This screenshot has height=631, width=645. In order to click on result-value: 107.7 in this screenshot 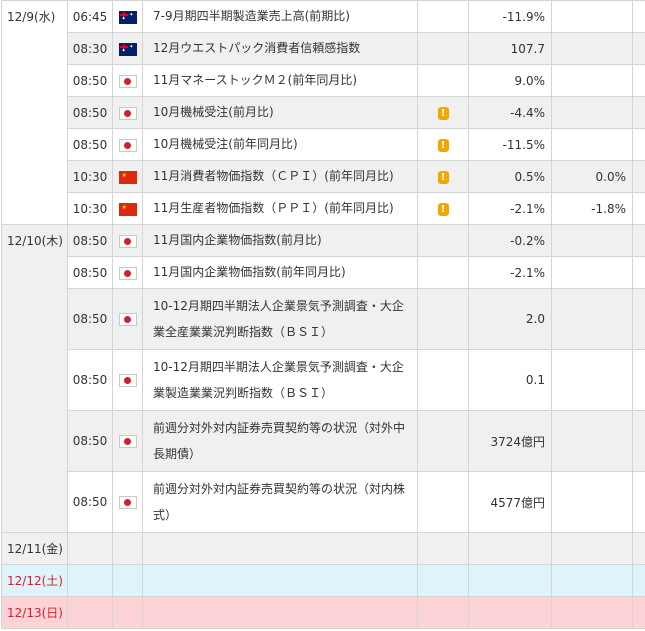, I will do `click(510, 48)`.